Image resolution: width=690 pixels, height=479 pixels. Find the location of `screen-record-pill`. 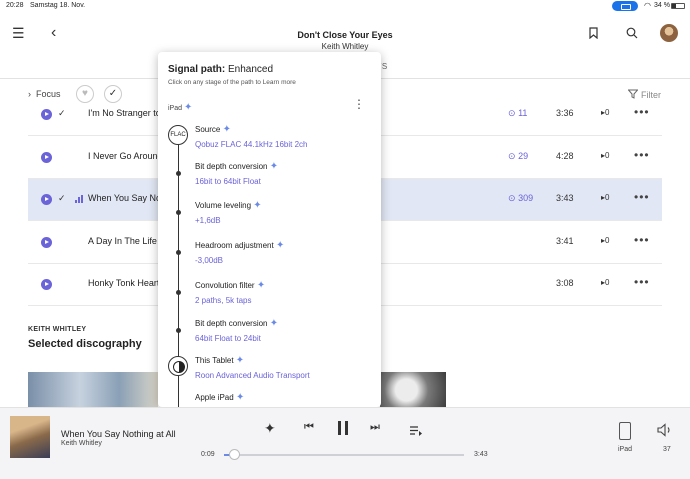

screen-record-pill is located at coordinates (625, 6).